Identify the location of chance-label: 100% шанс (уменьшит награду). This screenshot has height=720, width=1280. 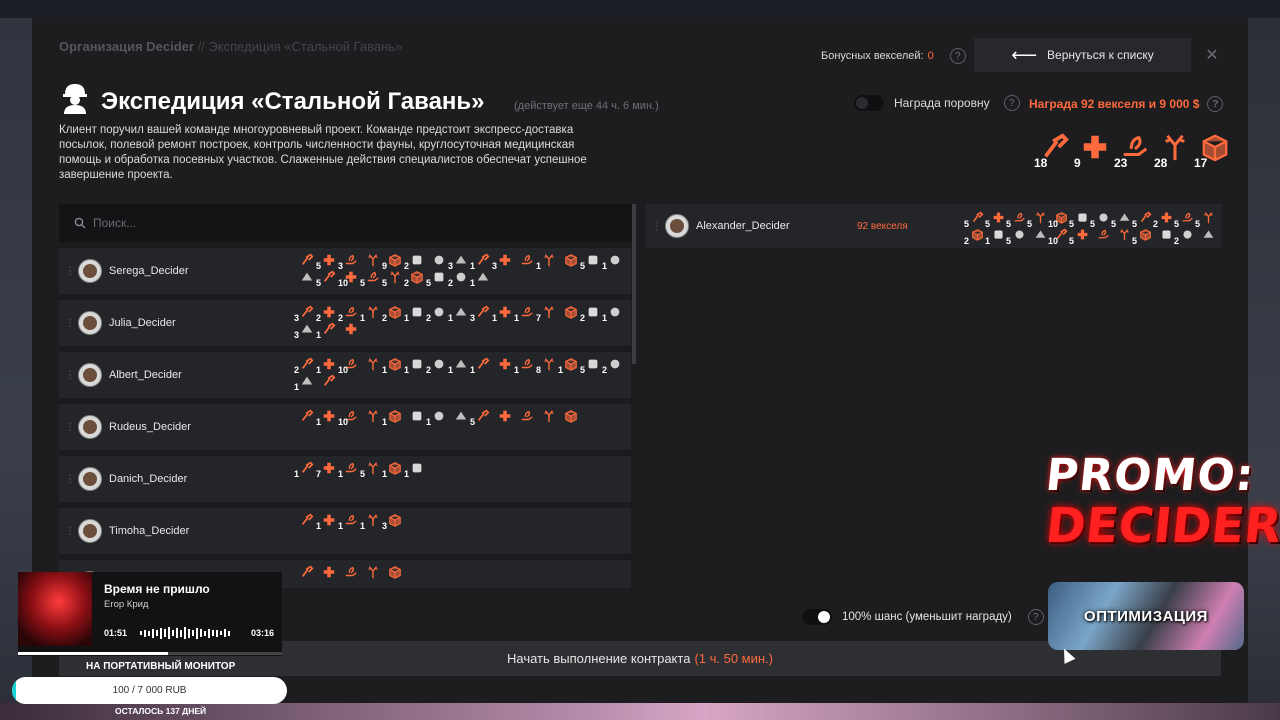
(927, 617).